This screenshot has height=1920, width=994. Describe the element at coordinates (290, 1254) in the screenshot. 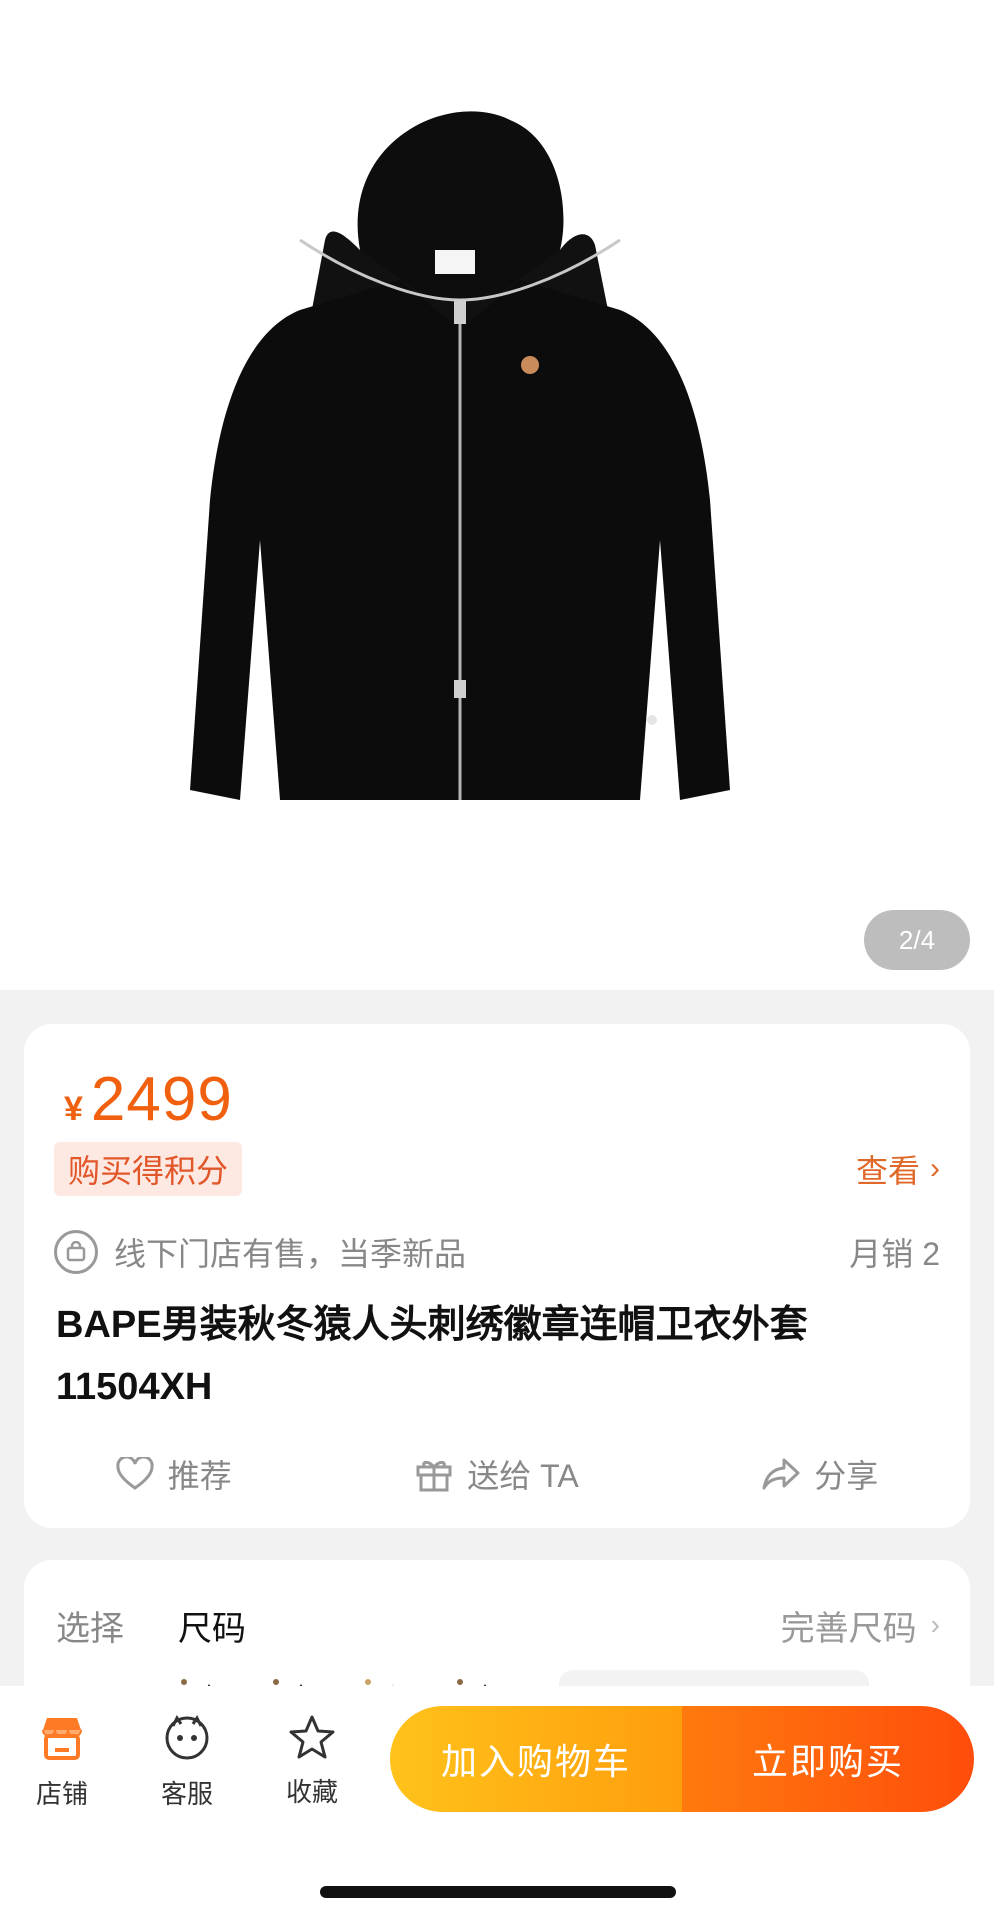

I see `store-note: 线下门店有售，当季新品` at that location.